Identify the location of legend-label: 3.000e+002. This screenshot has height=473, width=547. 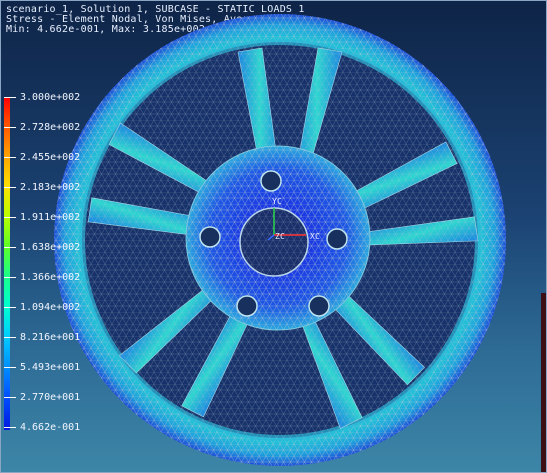
(50, 97).